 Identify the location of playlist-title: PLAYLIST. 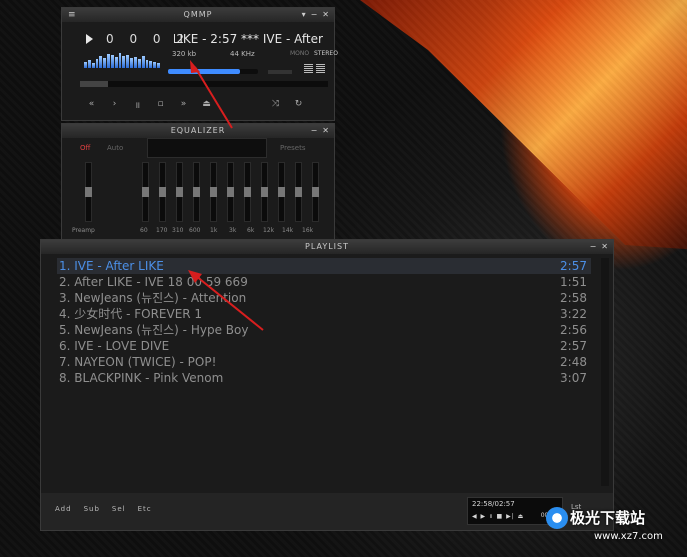
(327, 246).